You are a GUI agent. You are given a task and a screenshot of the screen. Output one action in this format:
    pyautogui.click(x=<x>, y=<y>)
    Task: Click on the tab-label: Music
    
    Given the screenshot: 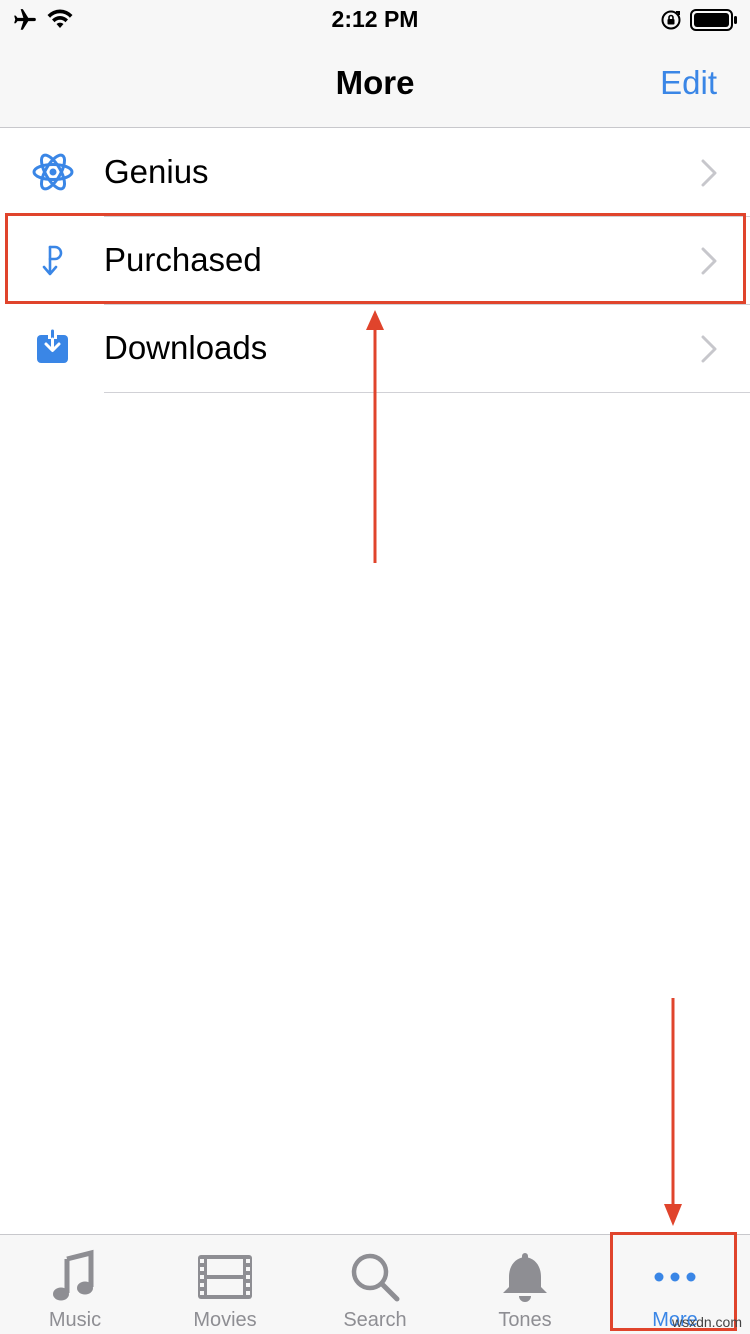 What is the action you would take?
    pyautogui.click(x=75, y=1320)
    